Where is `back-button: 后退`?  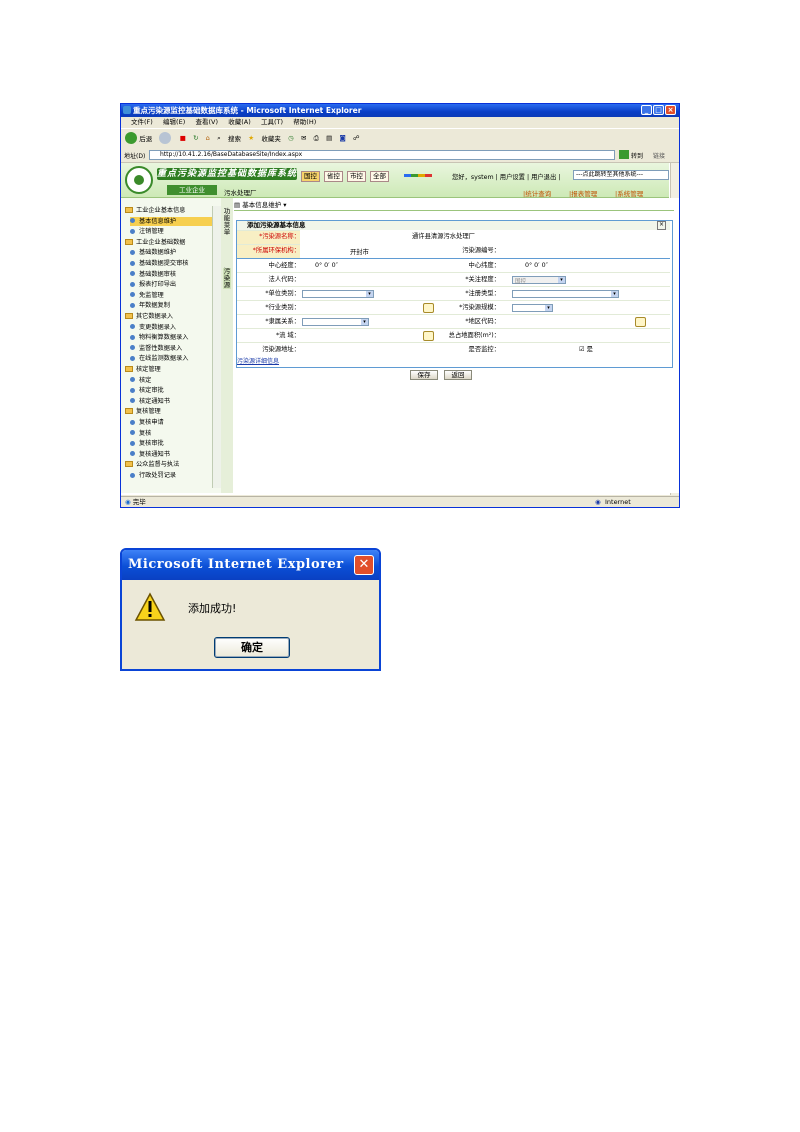
back-button: 后退 is located at coordinates (145, 138).